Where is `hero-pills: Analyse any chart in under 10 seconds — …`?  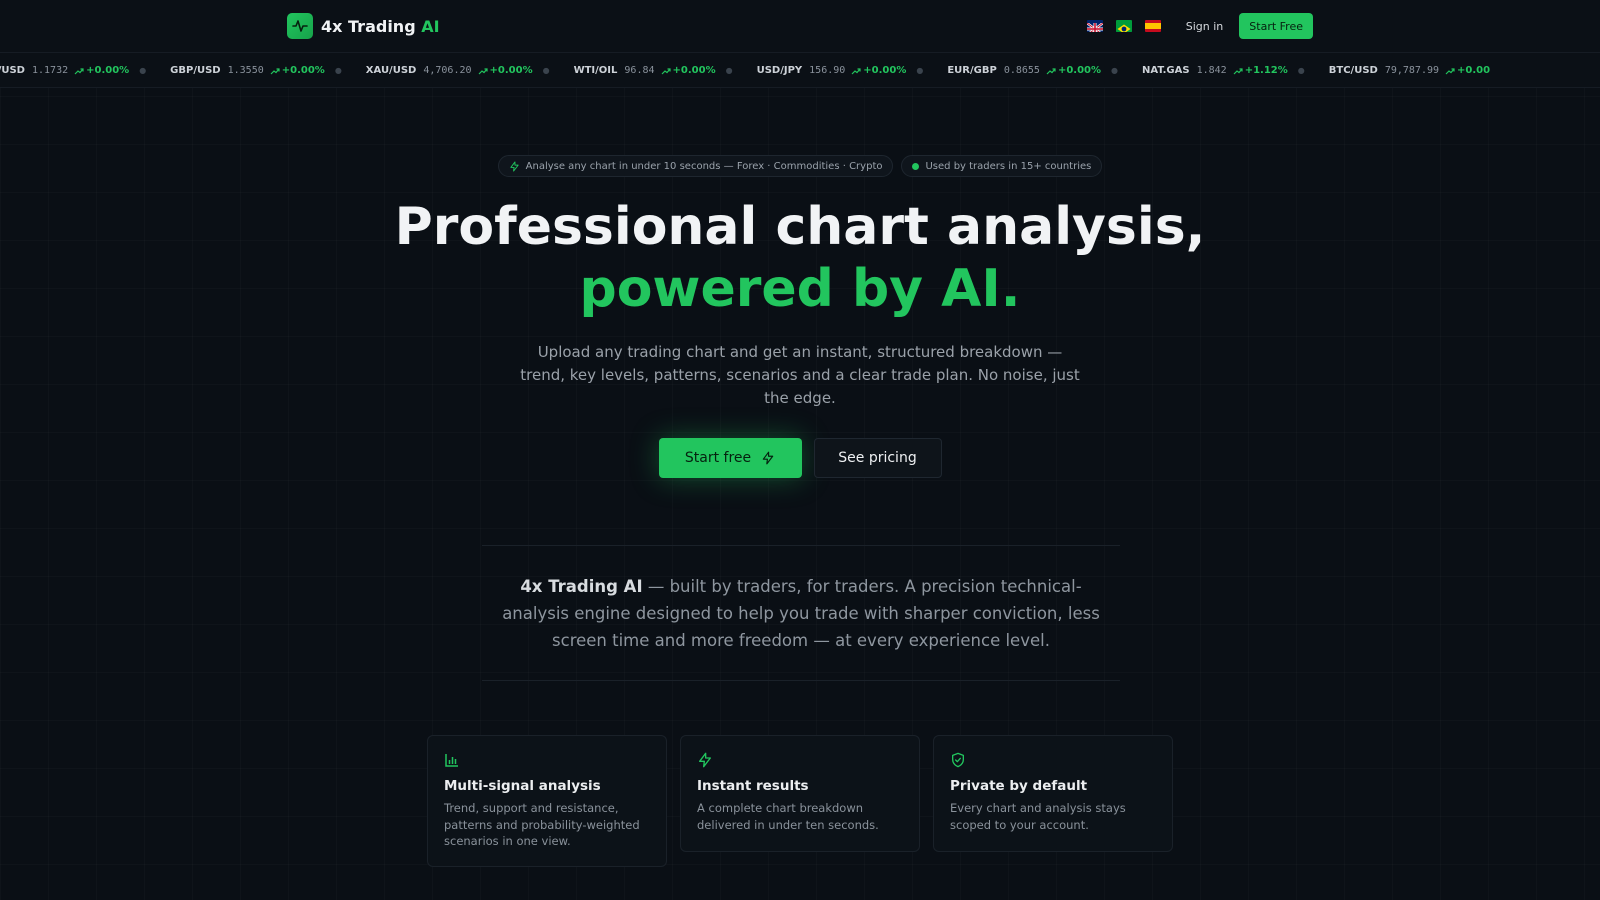
hero-pills: Analyse any chart in under 10 seconds — … is located at coordinates (800, 166).